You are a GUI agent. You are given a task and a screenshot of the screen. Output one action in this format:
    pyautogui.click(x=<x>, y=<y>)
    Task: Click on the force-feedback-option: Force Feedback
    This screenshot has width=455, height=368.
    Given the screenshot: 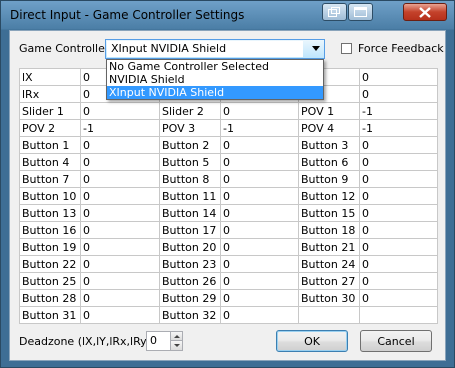 What is the action you would take?
    pyautogui.click(x=392, y=48)
    